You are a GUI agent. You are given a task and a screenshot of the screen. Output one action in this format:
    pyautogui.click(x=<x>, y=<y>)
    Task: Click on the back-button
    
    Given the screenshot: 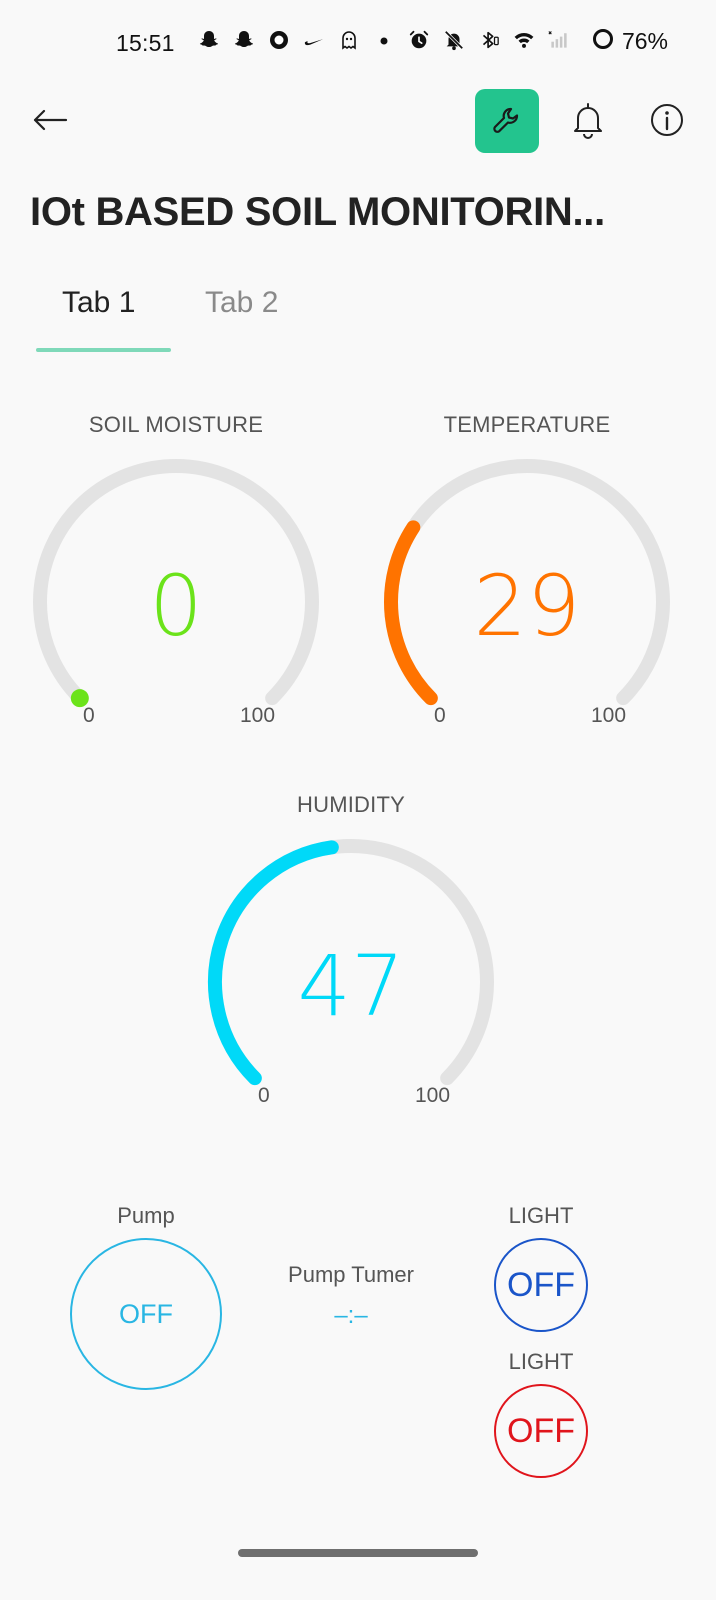 What is the action you would take?
    pyautogui.click(x=50, y=120)
    